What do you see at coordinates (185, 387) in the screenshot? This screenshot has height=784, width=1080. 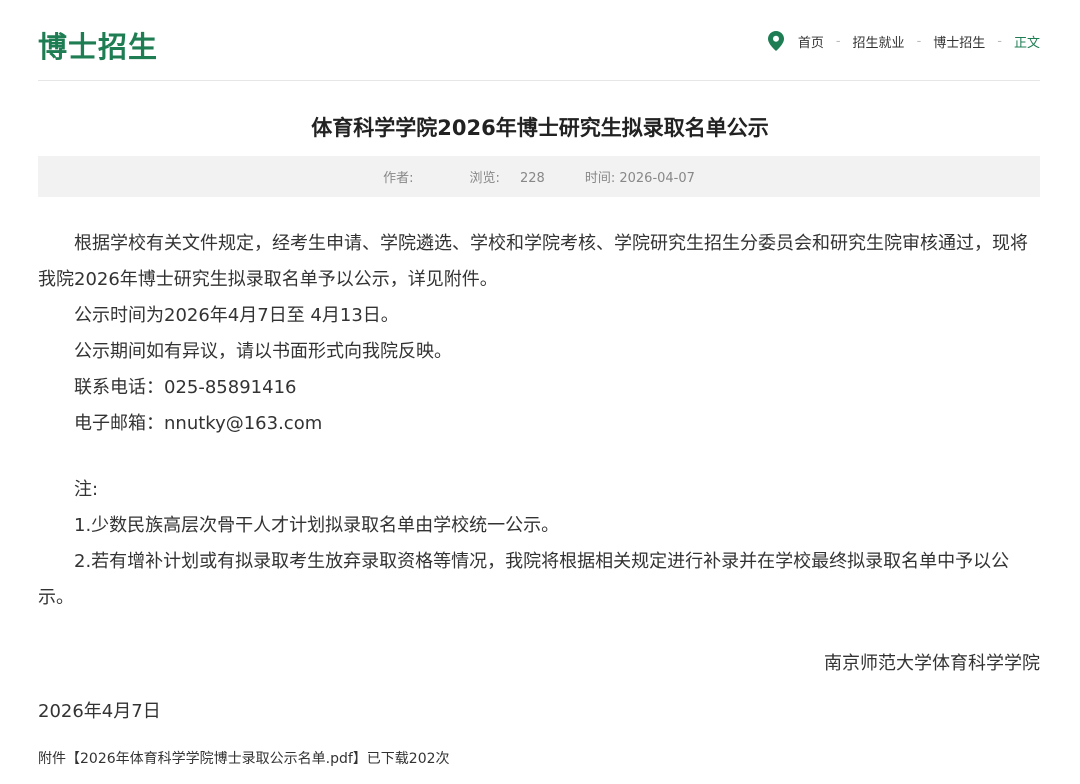 I see `body-paragraph: 联系电话：025-85891416` at bounding box center [185, 387].